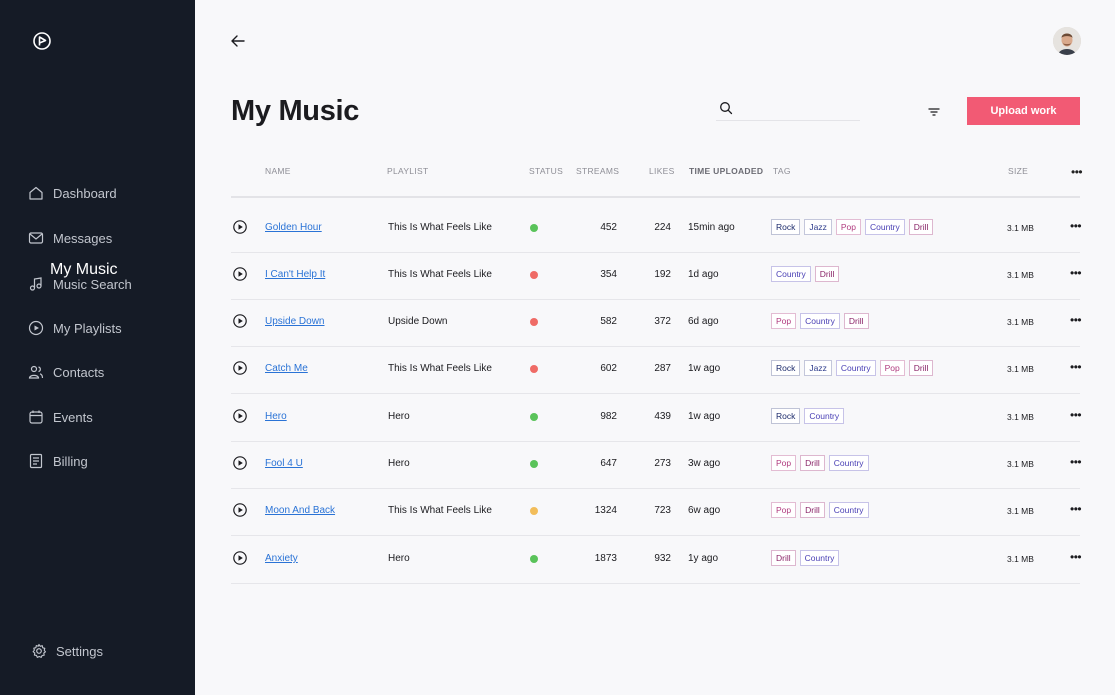 The width and height of the screenshot is (1115, 695). I want to click on sidebar-item-my-music: My Music, so click(84, 270).